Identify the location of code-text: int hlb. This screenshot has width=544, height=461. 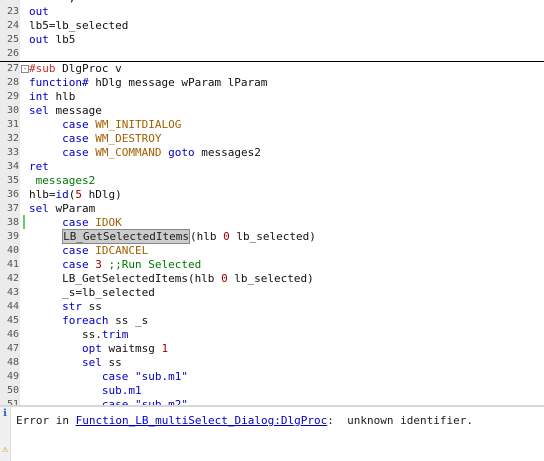
(52, 97).